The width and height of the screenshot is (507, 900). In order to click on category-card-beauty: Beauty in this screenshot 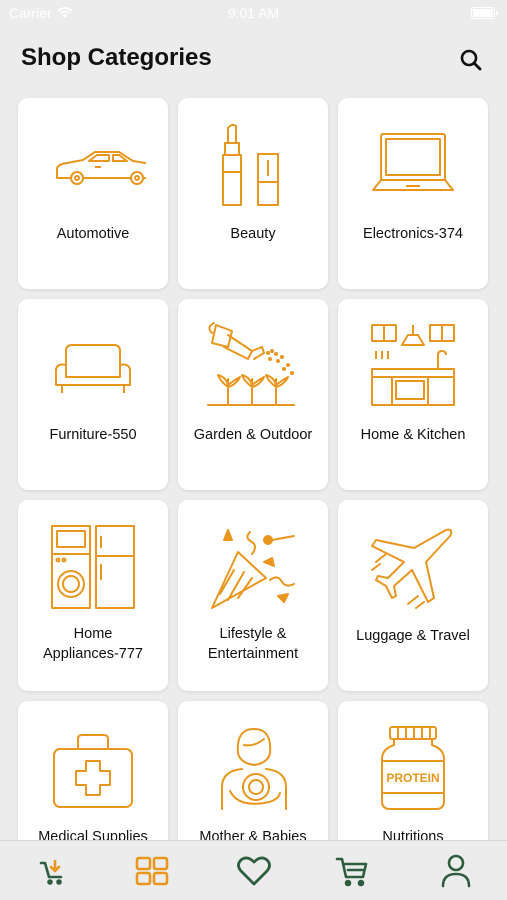, I will do `click(253, 193)`.